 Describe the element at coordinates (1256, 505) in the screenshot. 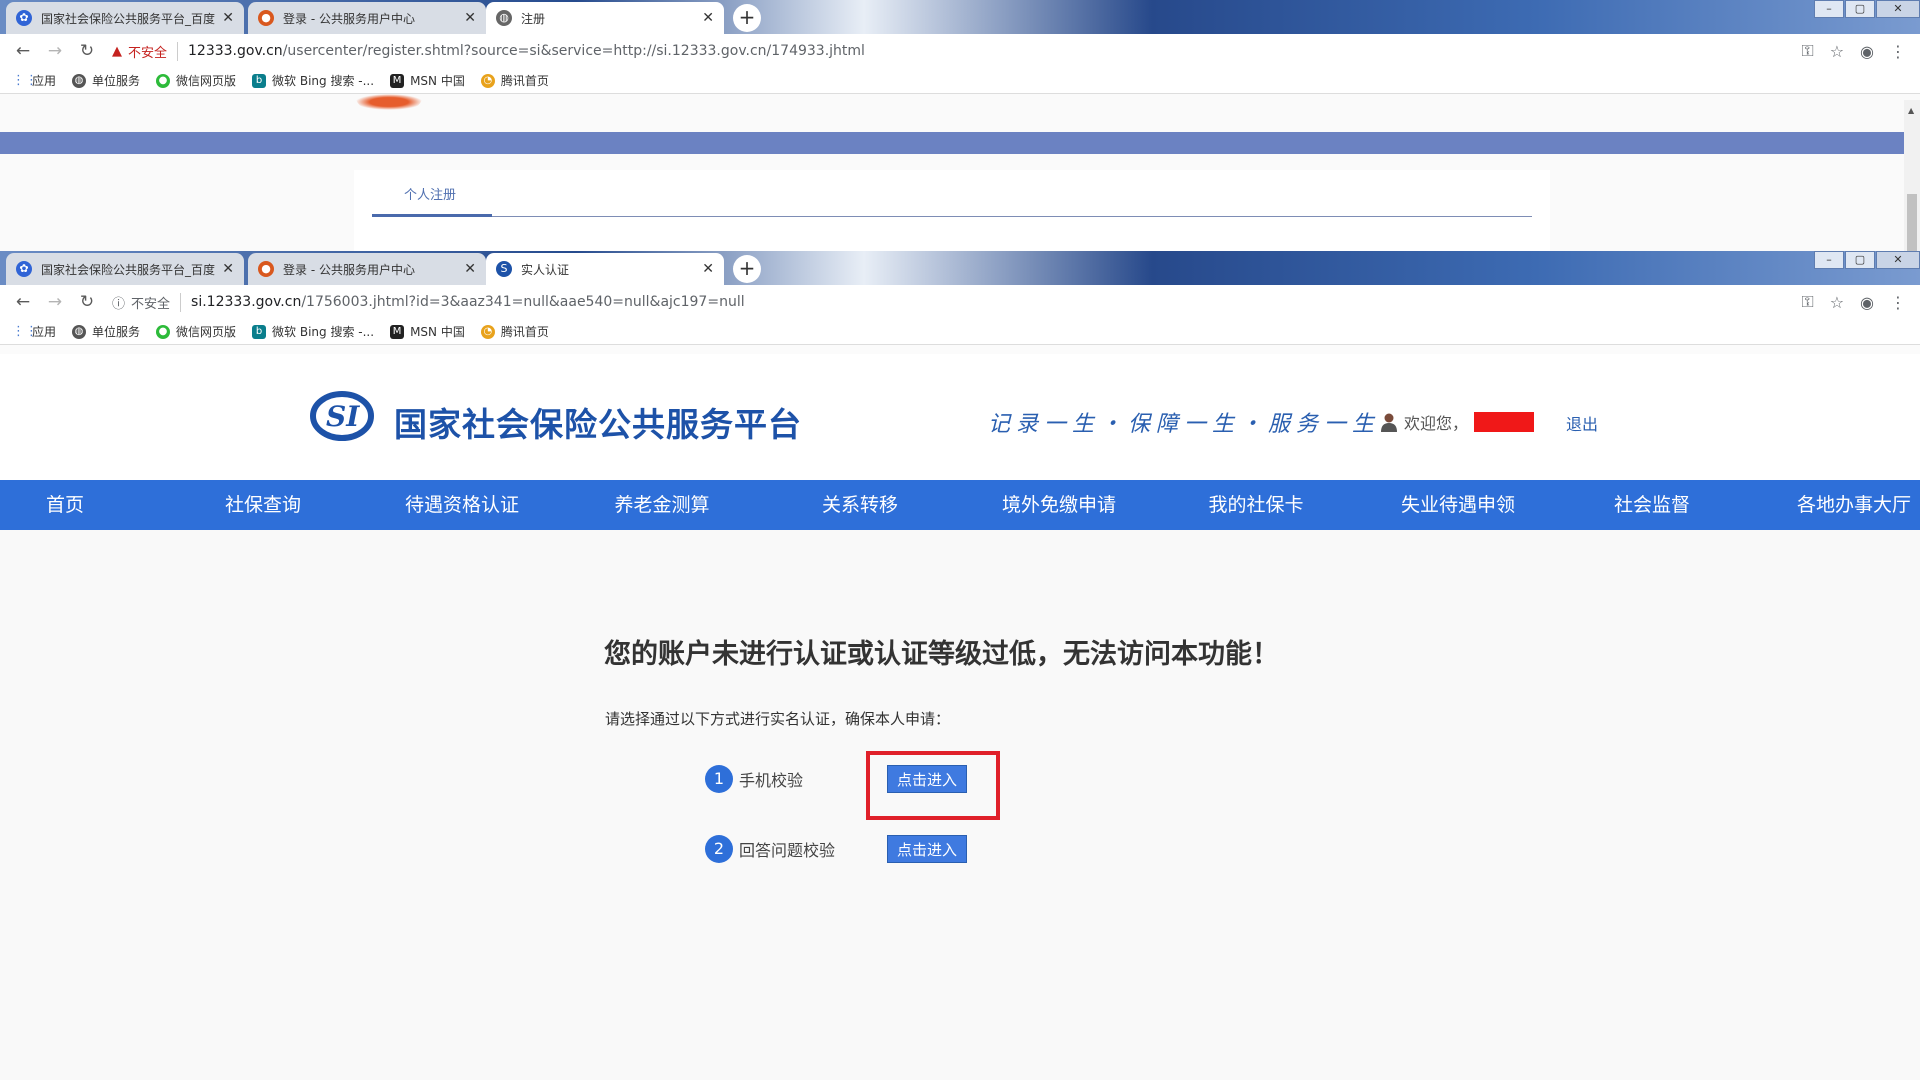

I see `nav-my-social-card: 我的社保卡` at that location.